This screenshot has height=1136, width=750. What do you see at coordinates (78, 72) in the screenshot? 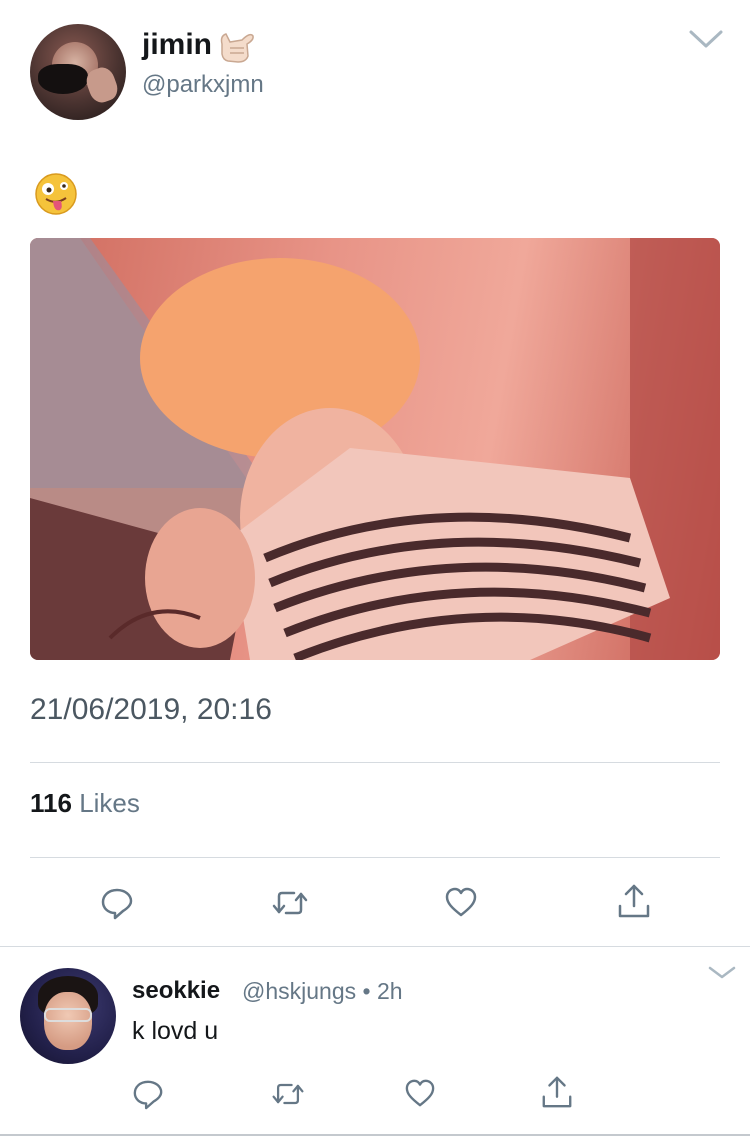
I see `author-avatar` at bounding box center [78, 72].